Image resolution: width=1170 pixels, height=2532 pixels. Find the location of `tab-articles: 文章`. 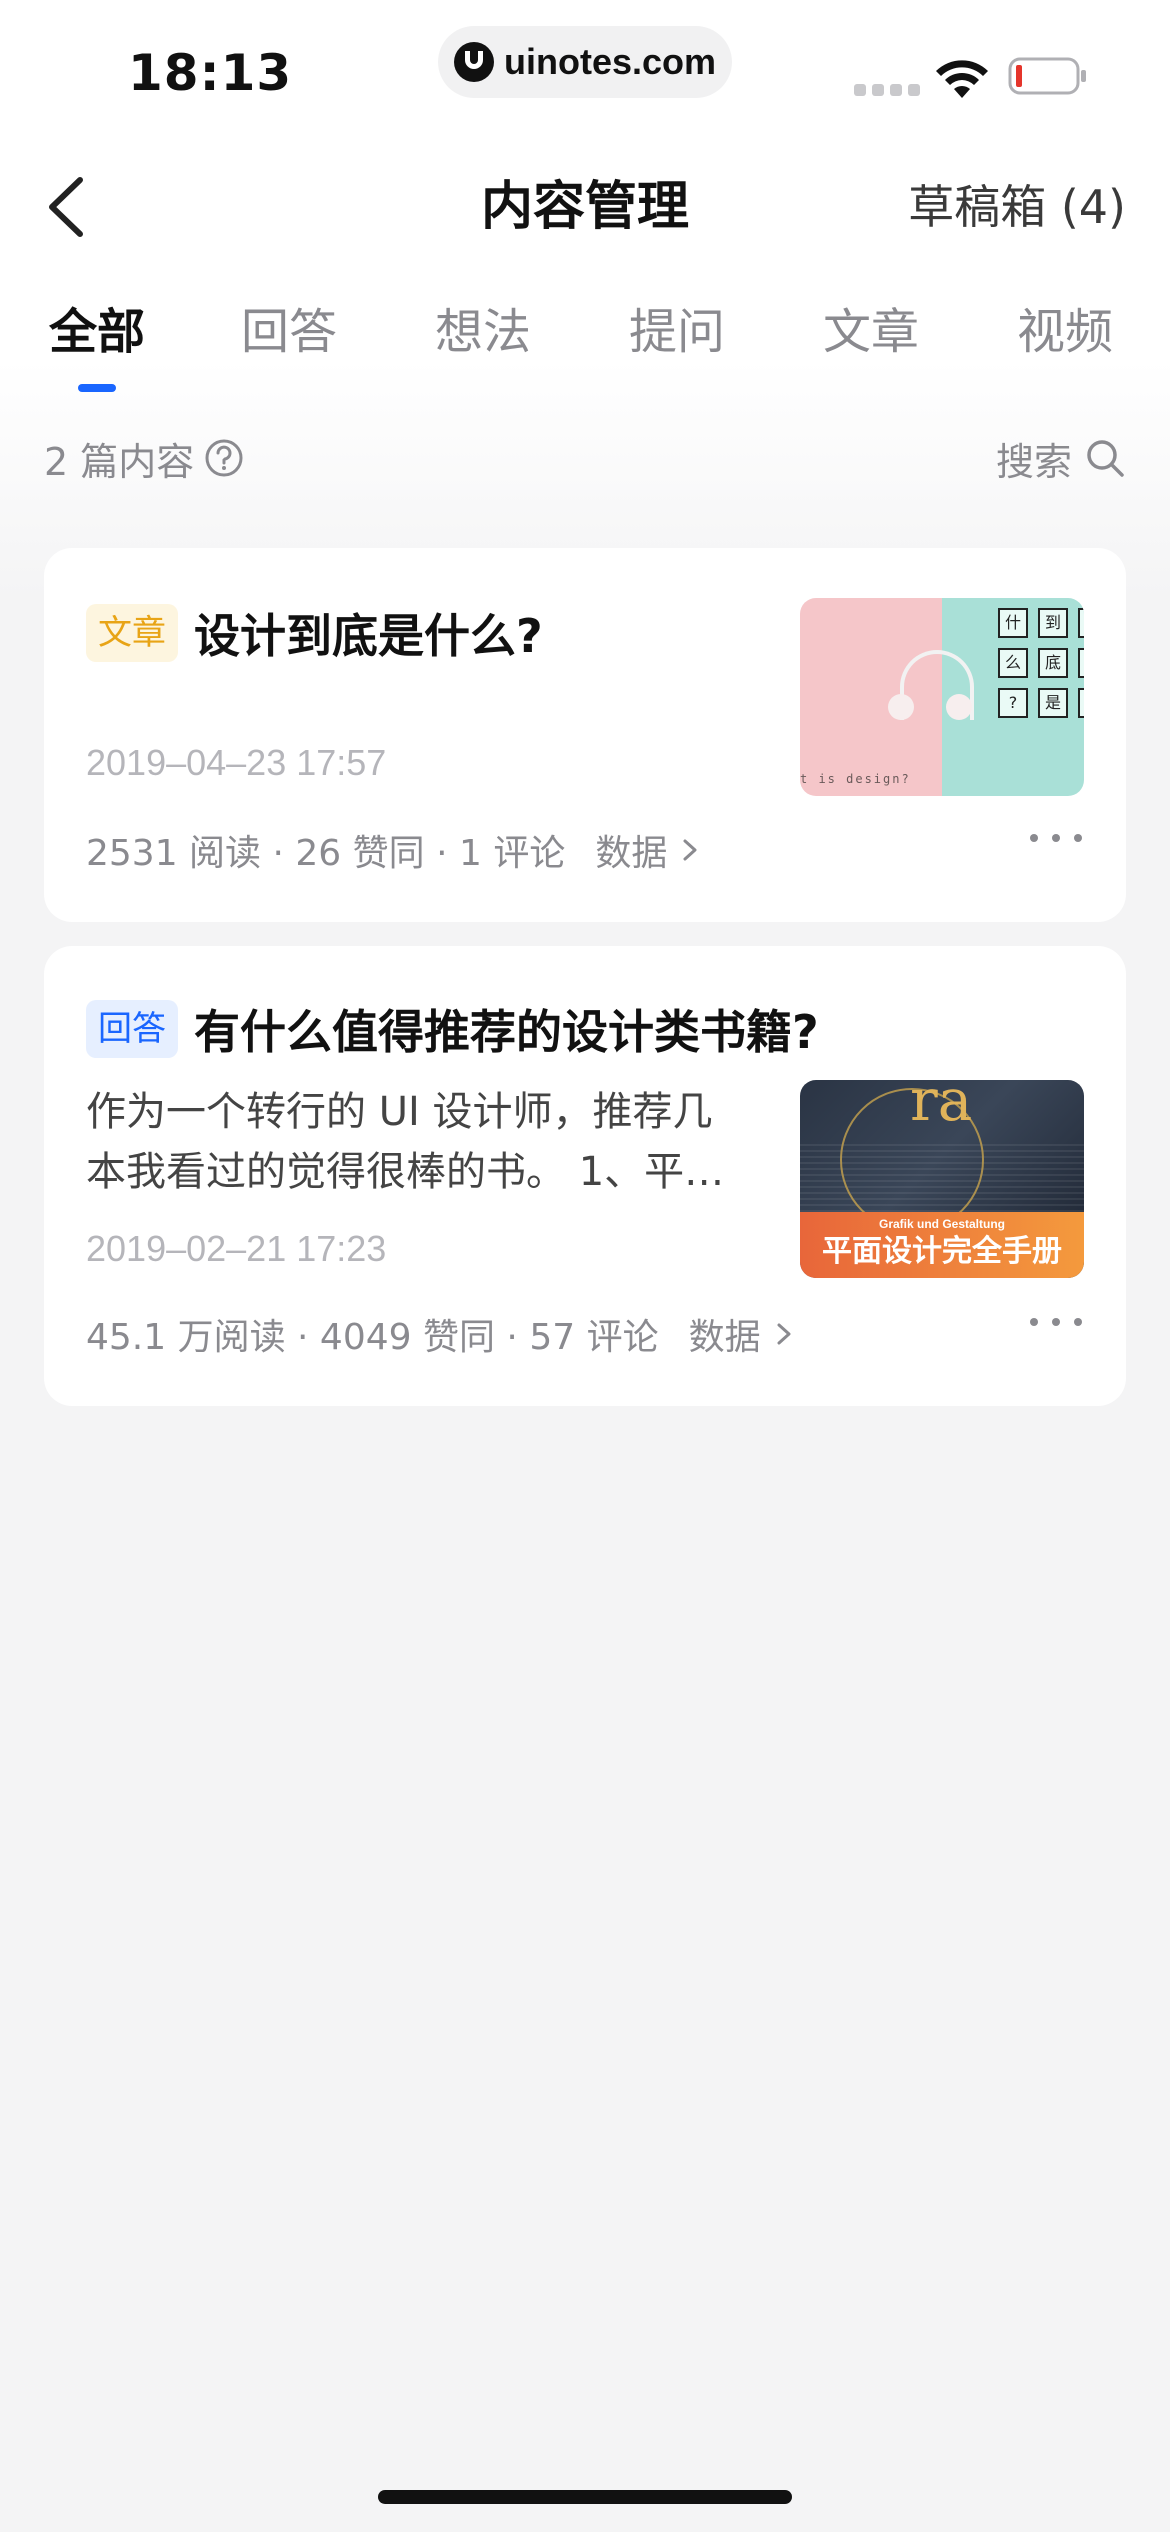

tab-articles: 文章 is located at coordinates (871, 332).